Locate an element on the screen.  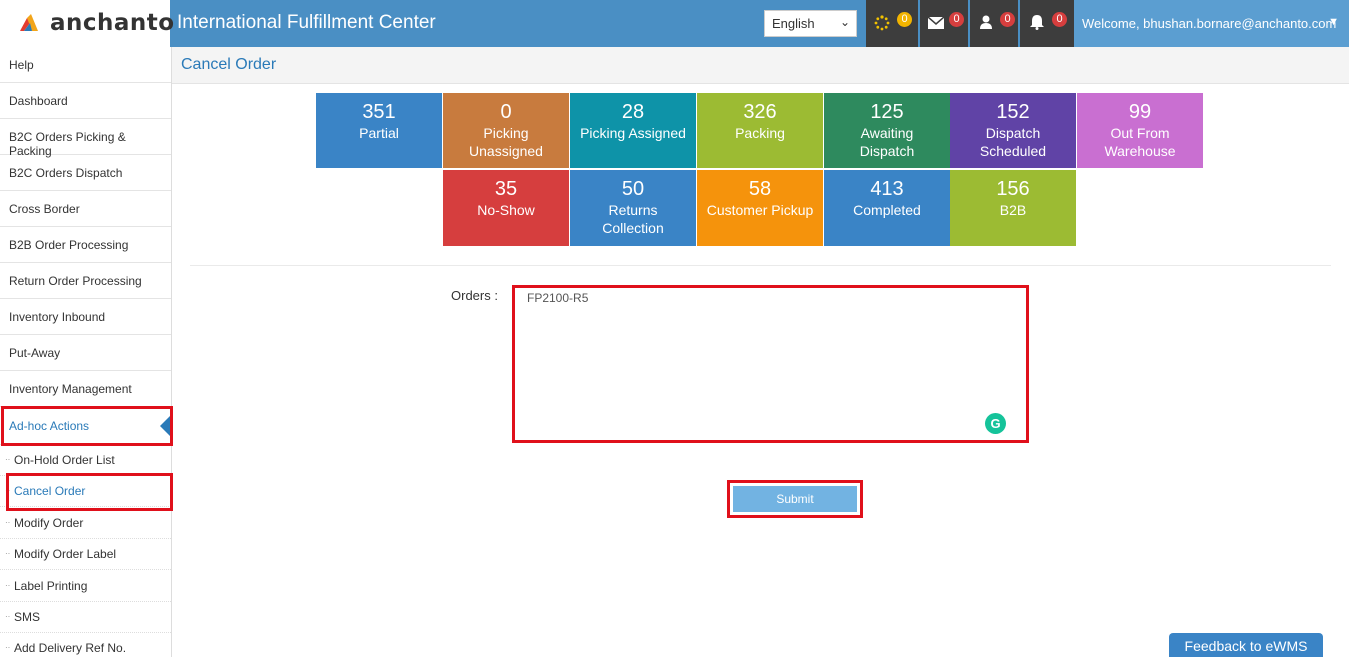
tile-count: 351 is located at coordinates (379, 112).